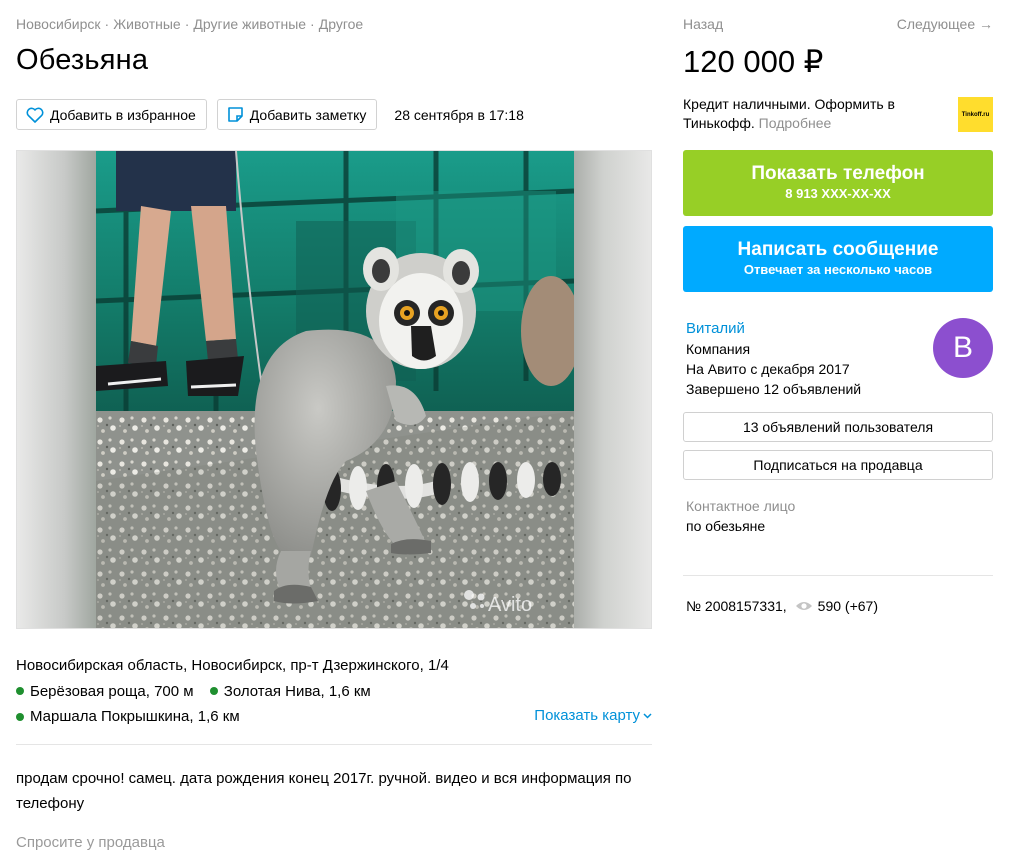  What do you see at coordinates (35, 115) in the screenshot?
I see `heart-icon` at bounding box center [35, 115].